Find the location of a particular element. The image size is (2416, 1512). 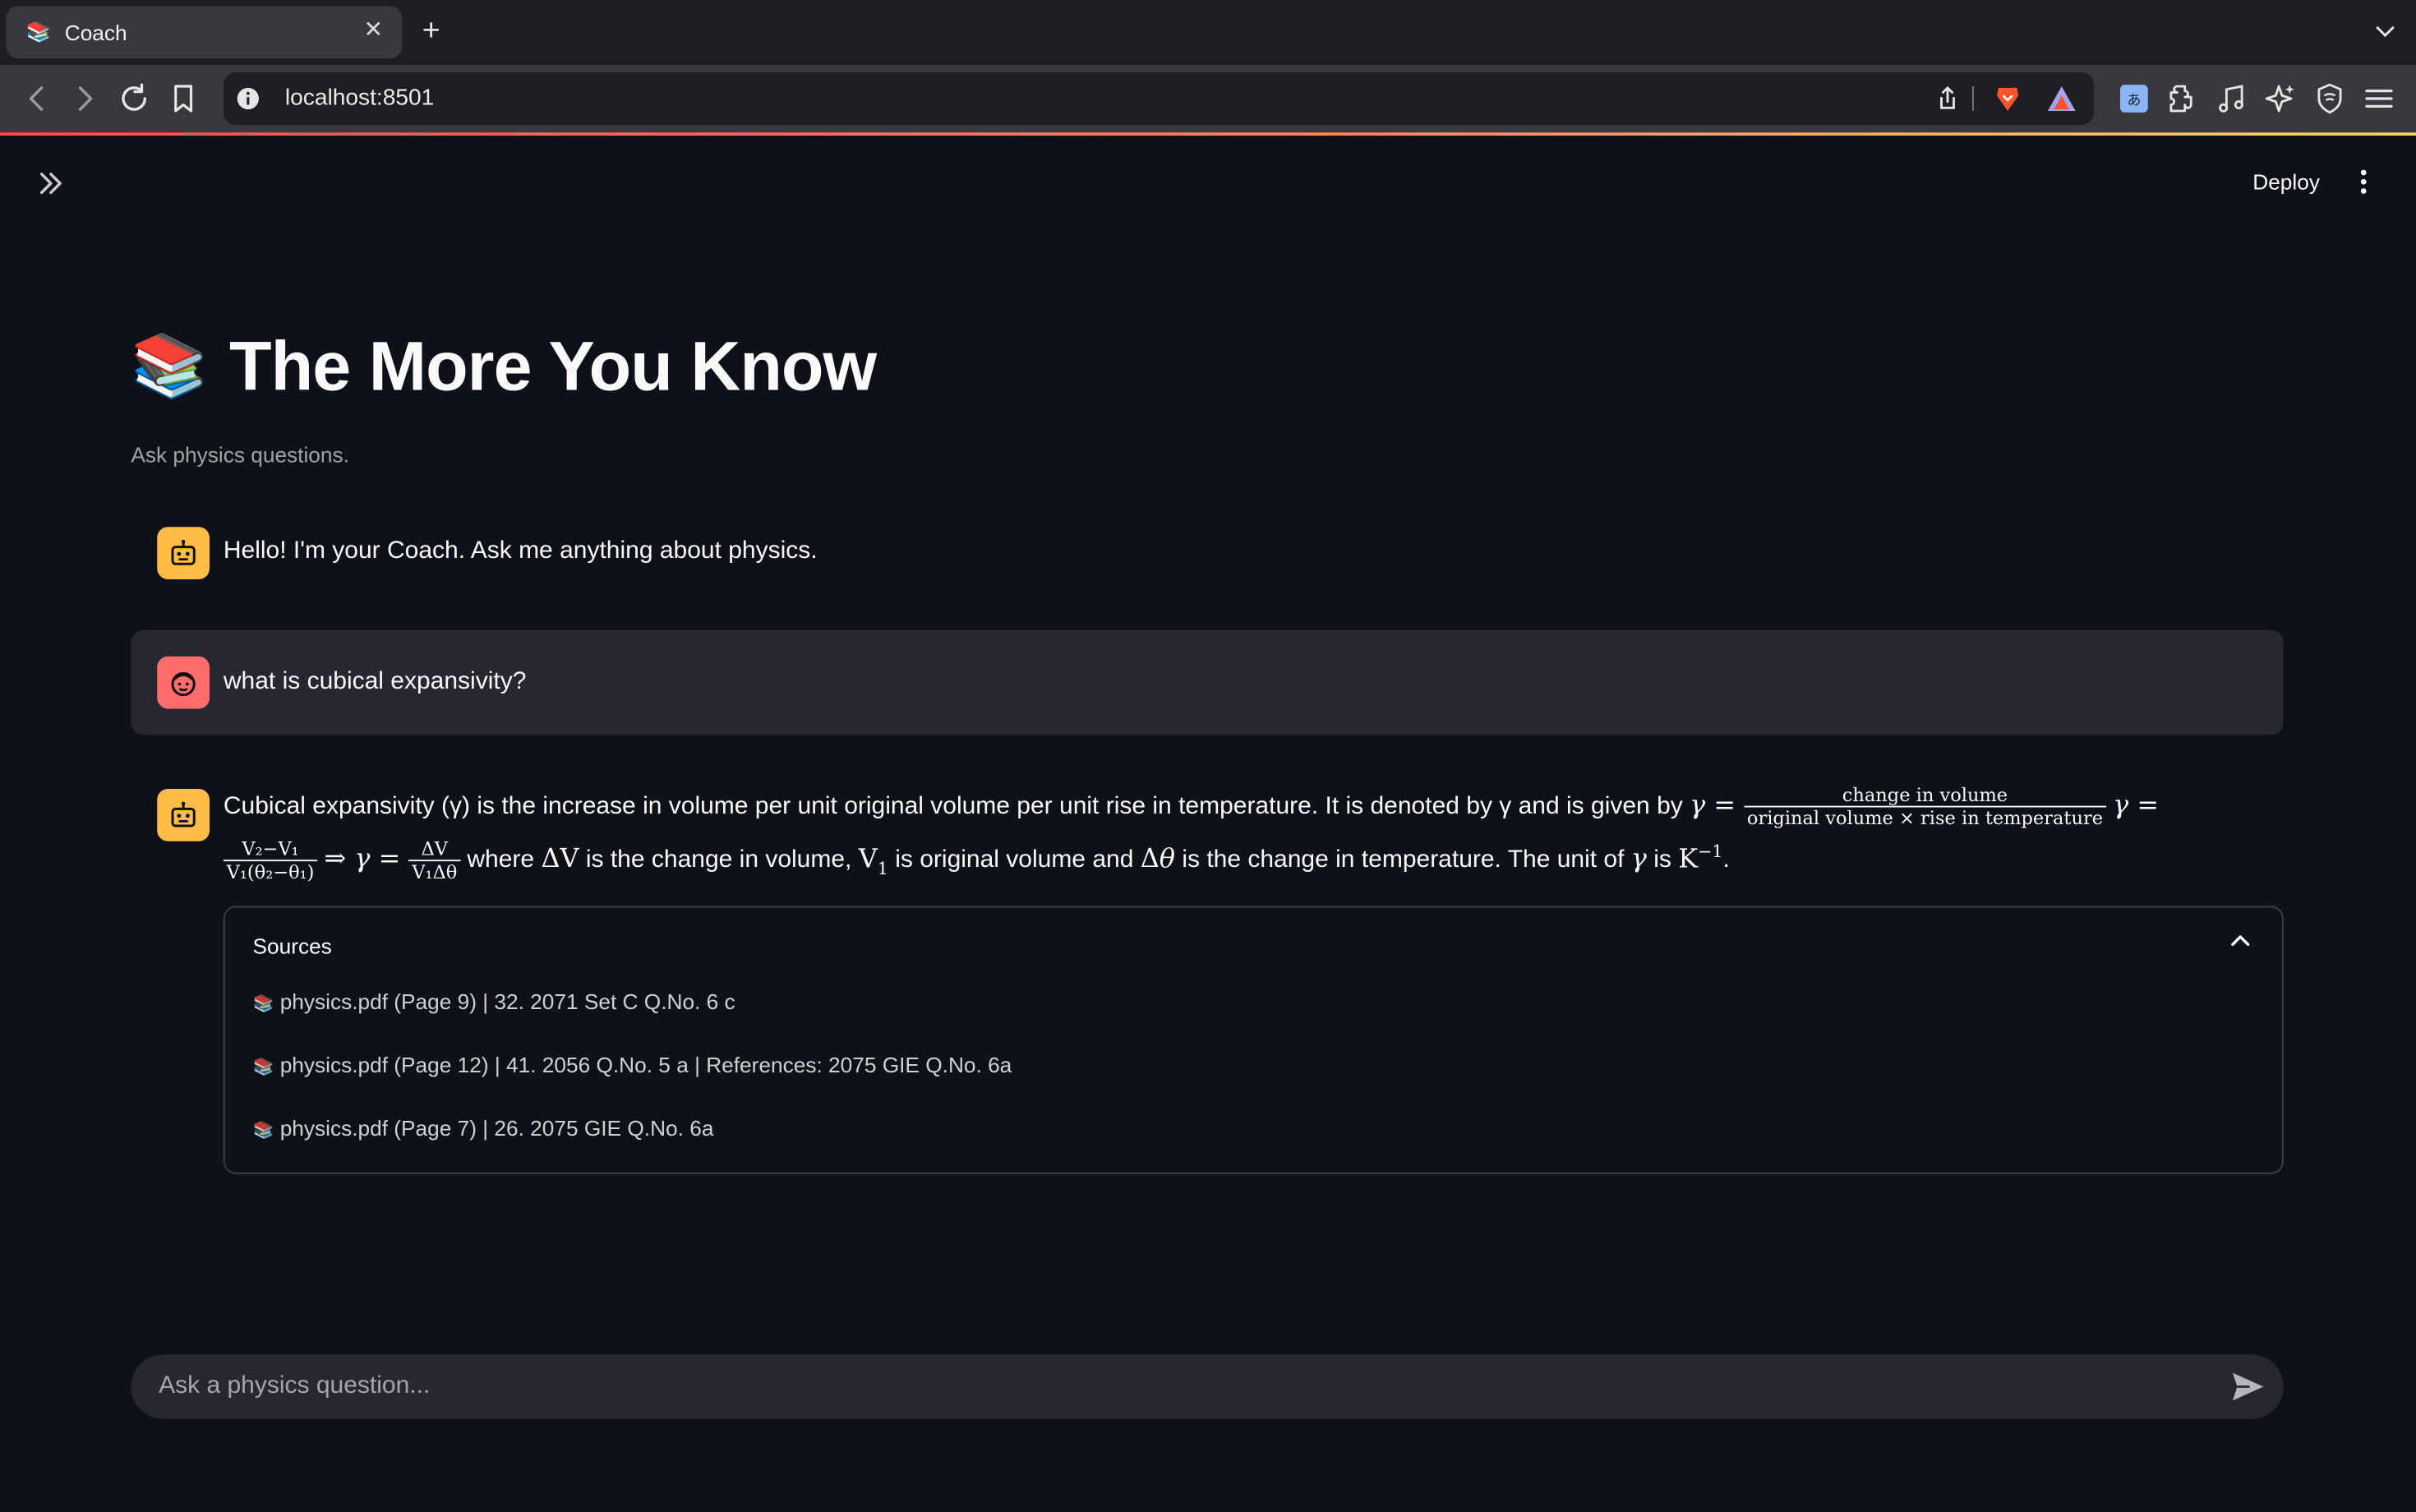

page-title-text: The More You Know is located at coordinates (553, 366).